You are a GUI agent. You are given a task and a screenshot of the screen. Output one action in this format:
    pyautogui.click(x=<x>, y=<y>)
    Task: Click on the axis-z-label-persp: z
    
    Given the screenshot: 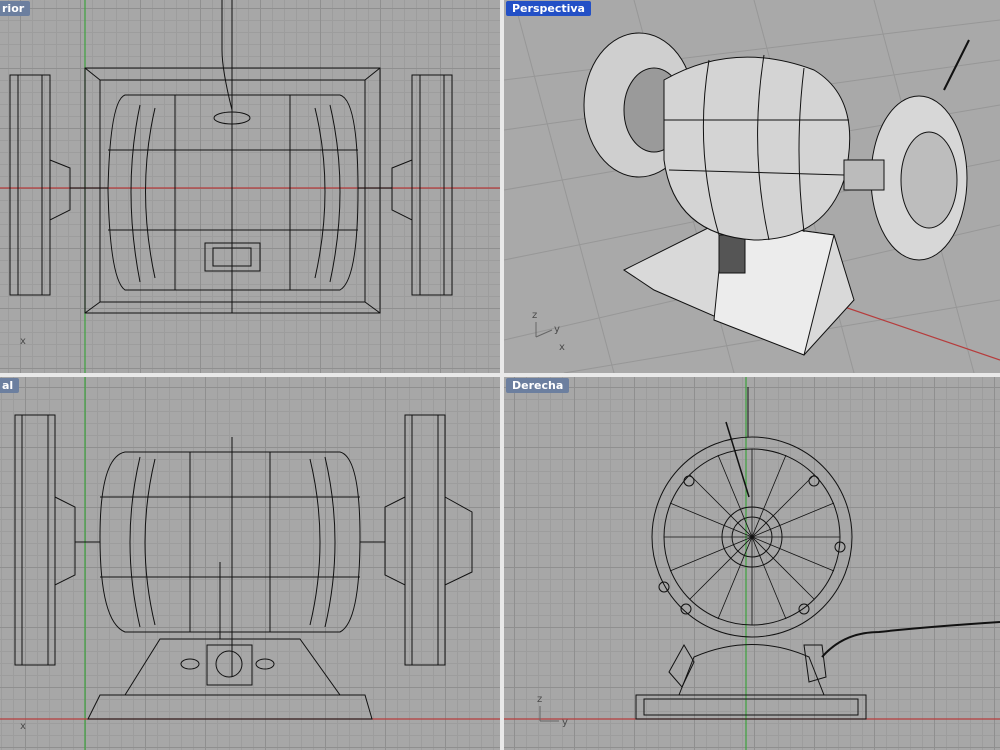 What is the action you would take?
    pyautogui.click(x=534, y=315)
    